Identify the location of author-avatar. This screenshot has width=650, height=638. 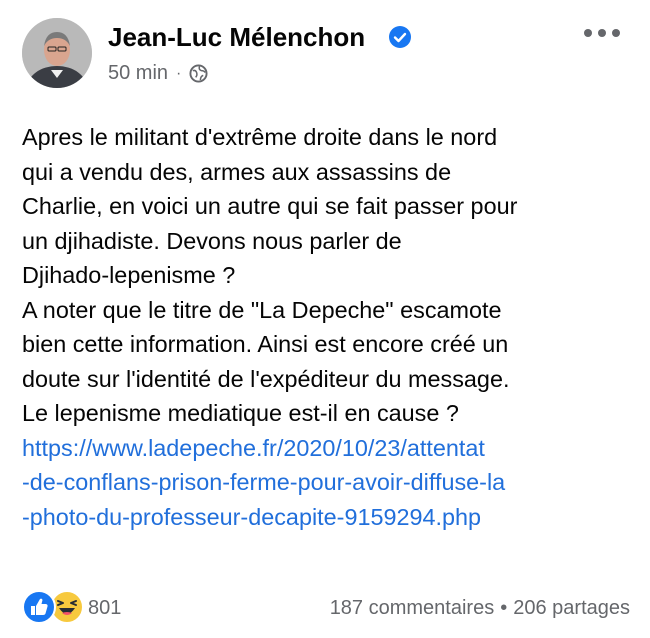
(57, 53).